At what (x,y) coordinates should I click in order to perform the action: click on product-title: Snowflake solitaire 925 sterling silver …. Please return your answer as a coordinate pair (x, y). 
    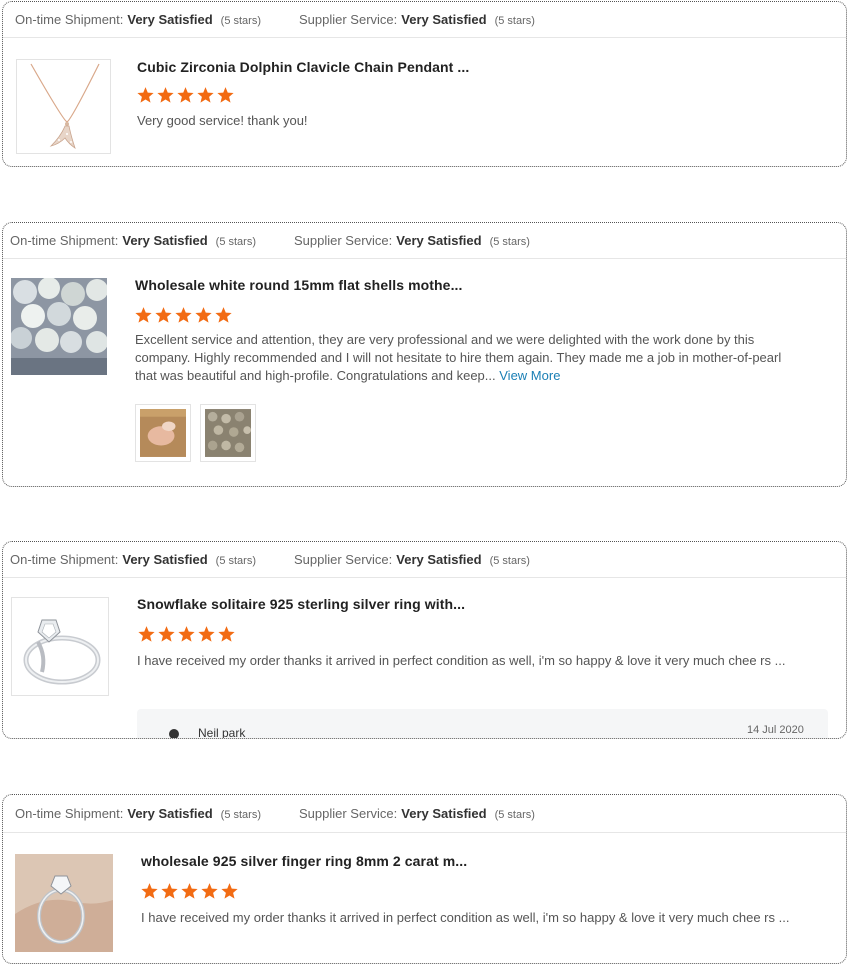
    Looking at the image, I should click on (301, 604).